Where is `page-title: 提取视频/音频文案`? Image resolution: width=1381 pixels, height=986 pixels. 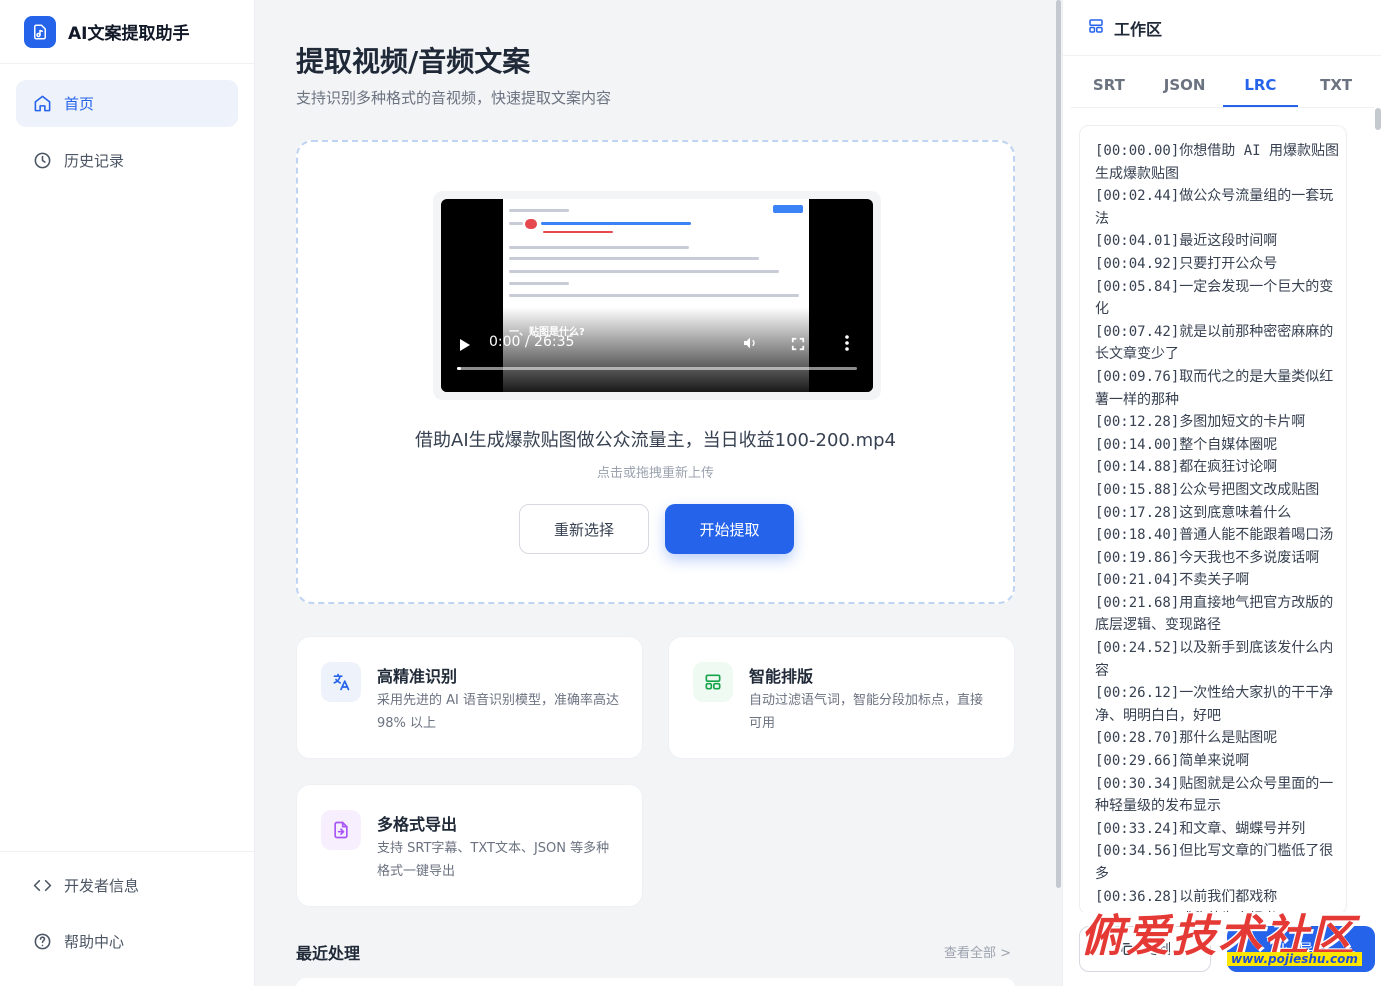
page-title: 提取视频/音频文案 is located at coordinates (413, 61).